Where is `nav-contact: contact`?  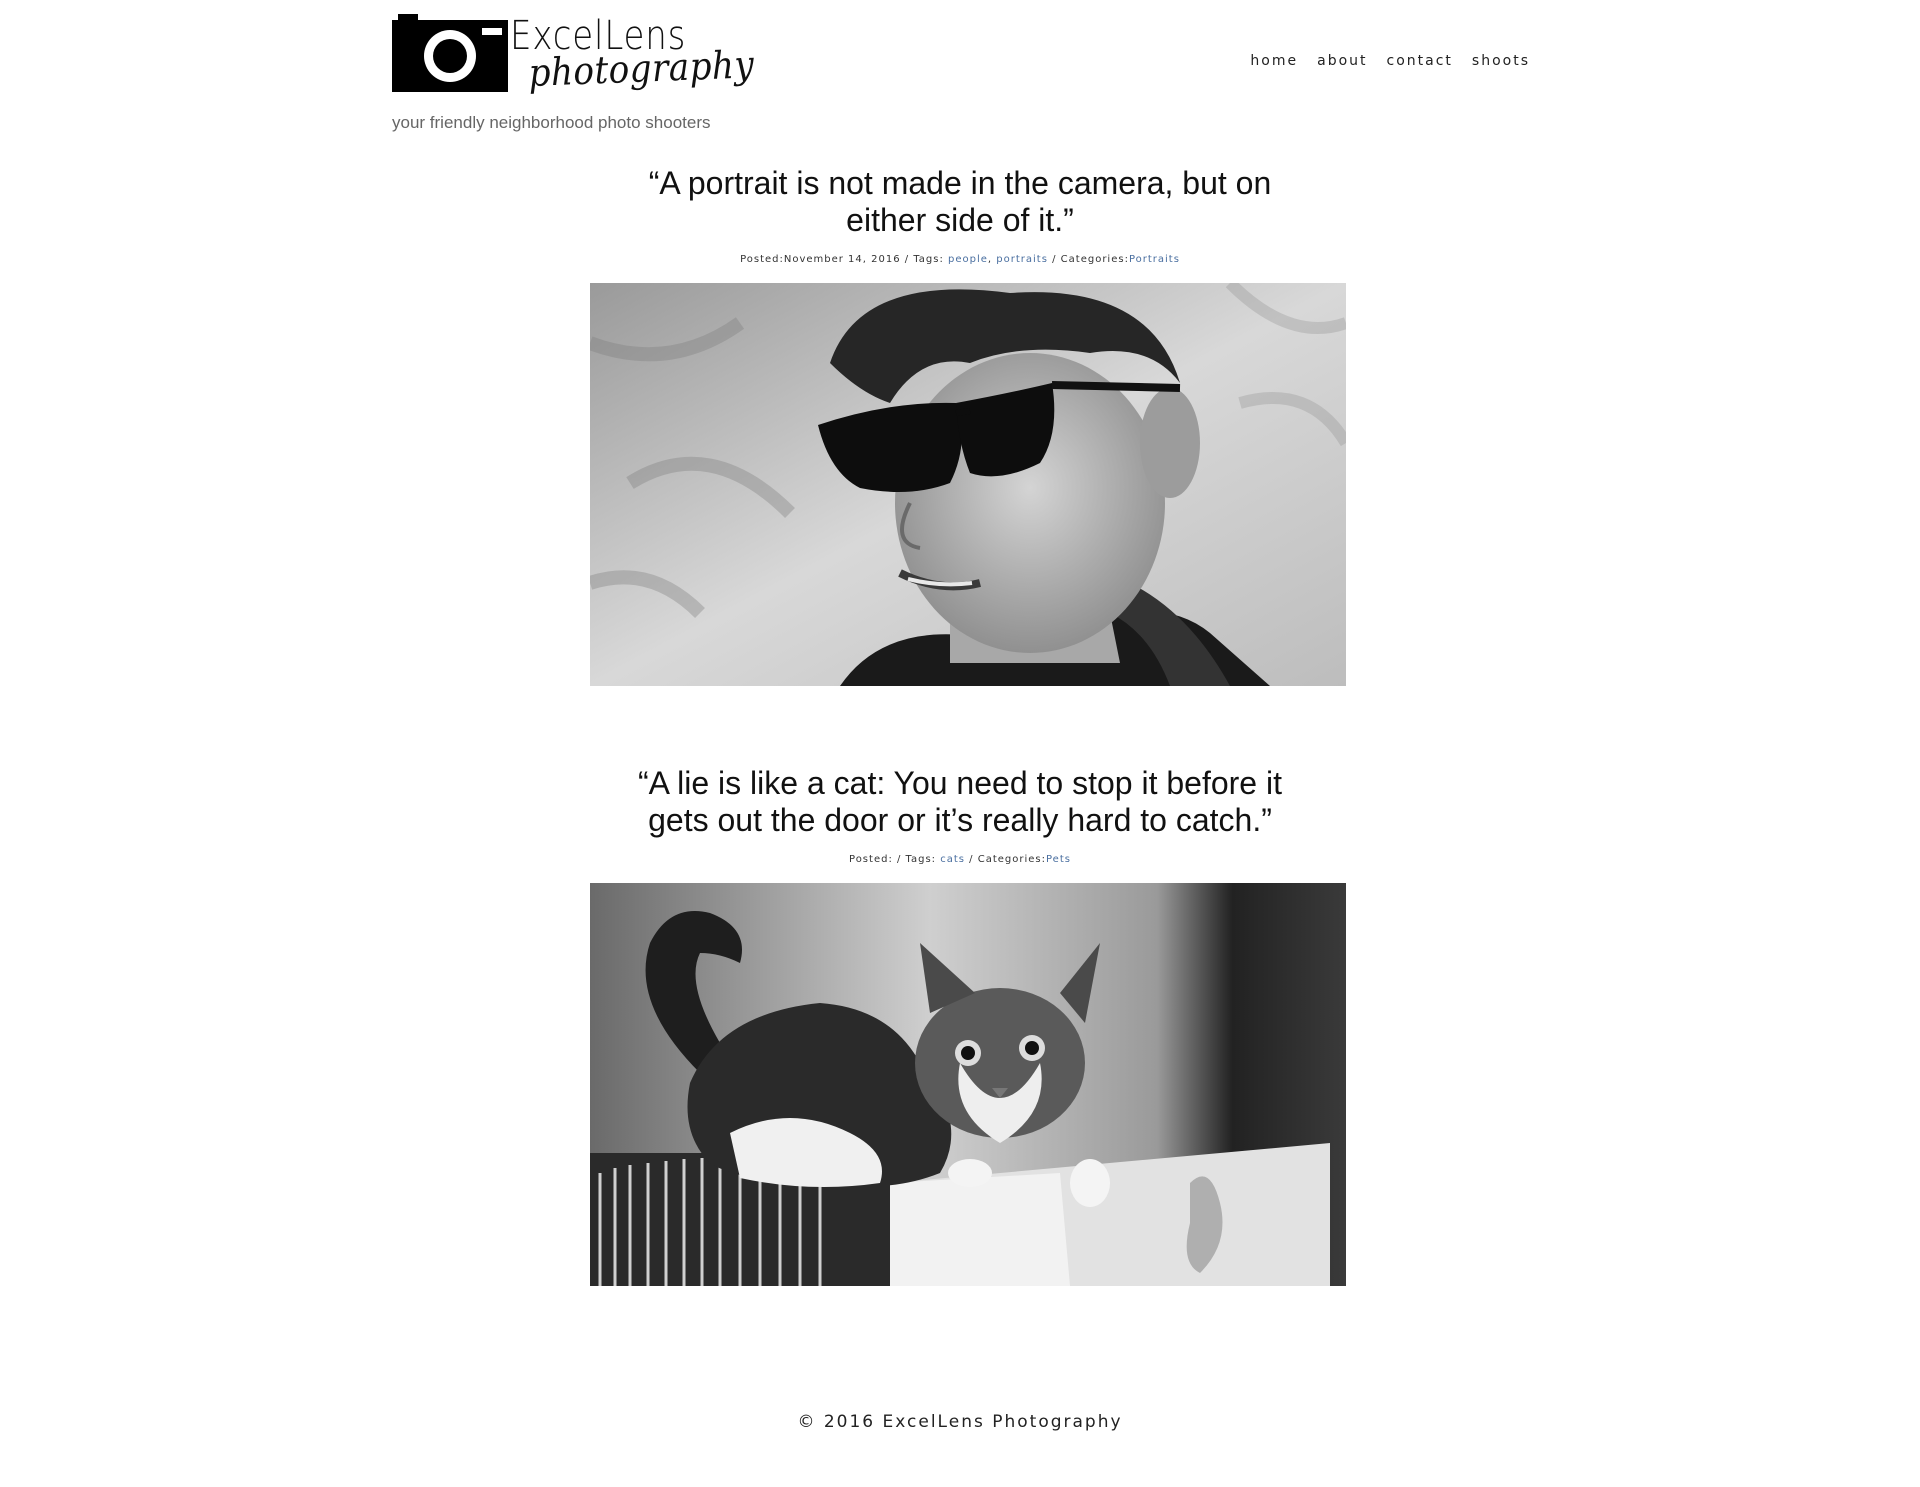 nav-contact: contact is located at coordinates (1420, 61).